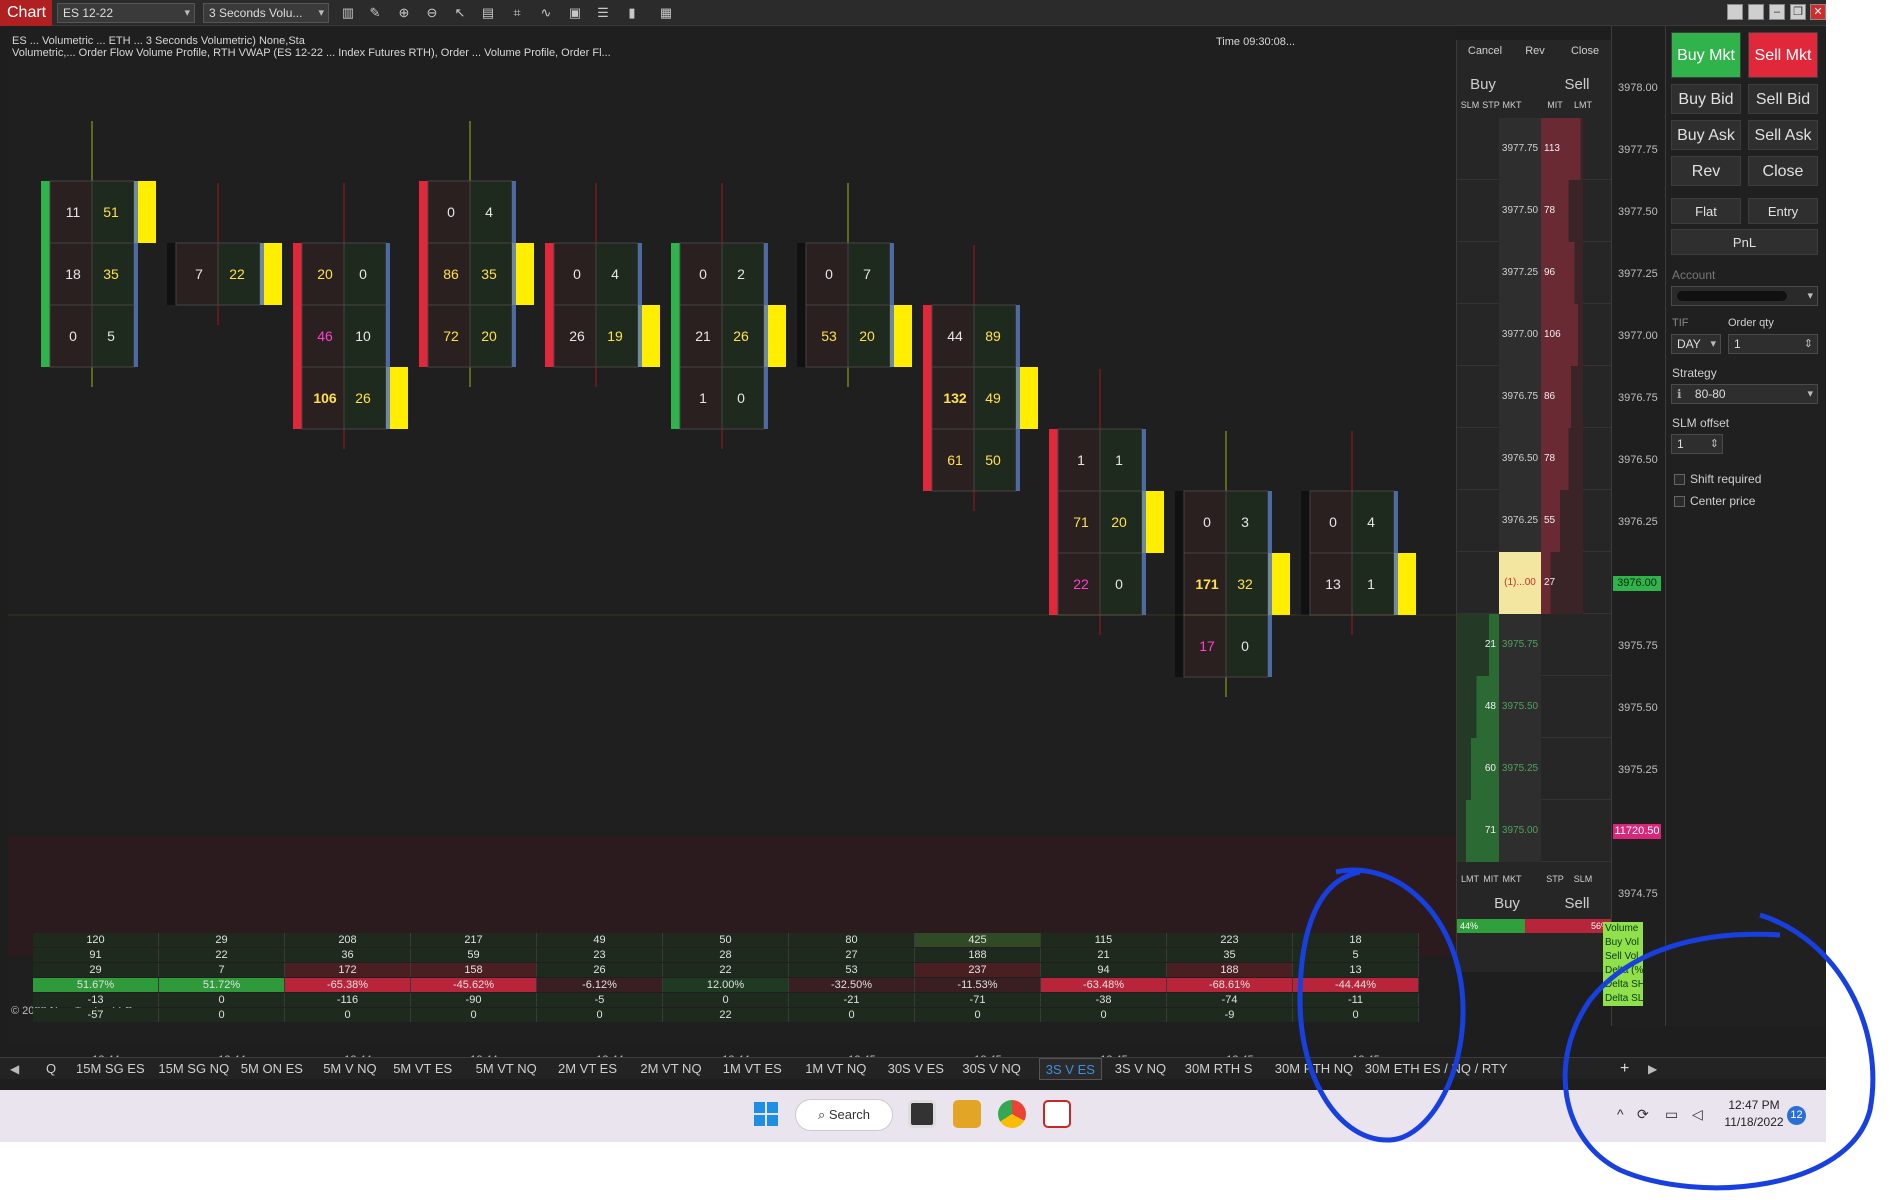 The height and width of the screenshot is (1200, 1890). Describe the element at coordinates (1520, 831) in the screenshot. I see `ladder-price-cell: 3975.00` at that location.